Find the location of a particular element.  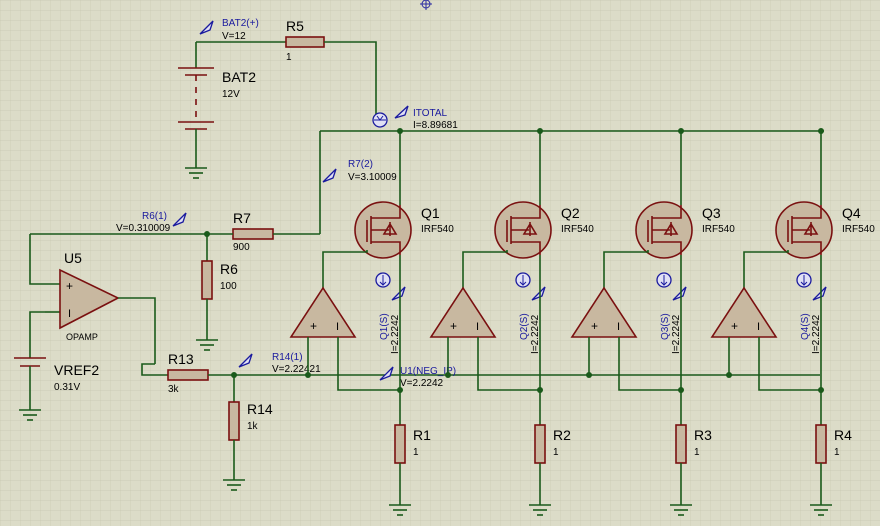

u5-plus-pin: + is located at coordinates (69, 286).